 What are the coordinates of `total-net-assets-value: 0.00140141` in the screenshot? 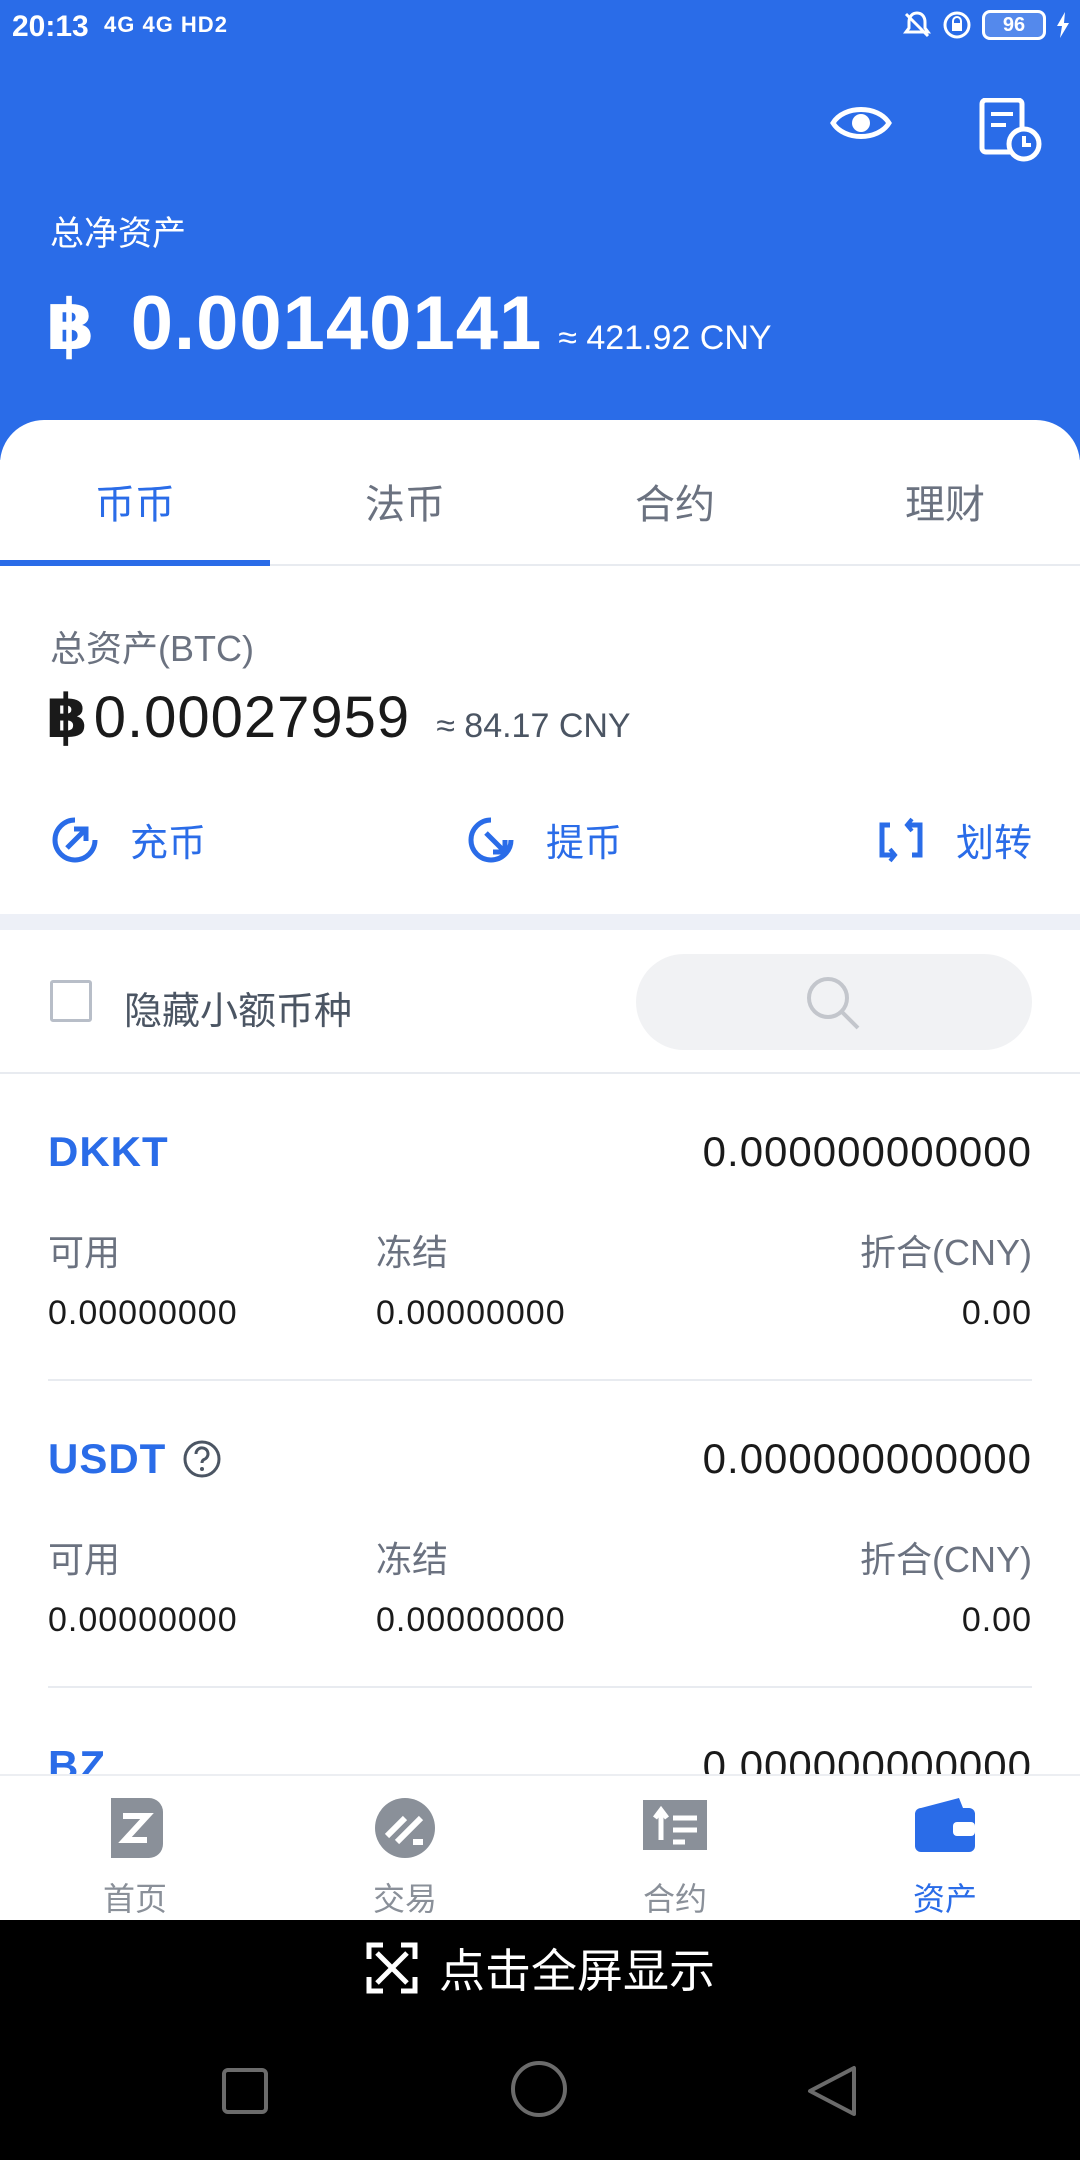 It's located at (336, 323).